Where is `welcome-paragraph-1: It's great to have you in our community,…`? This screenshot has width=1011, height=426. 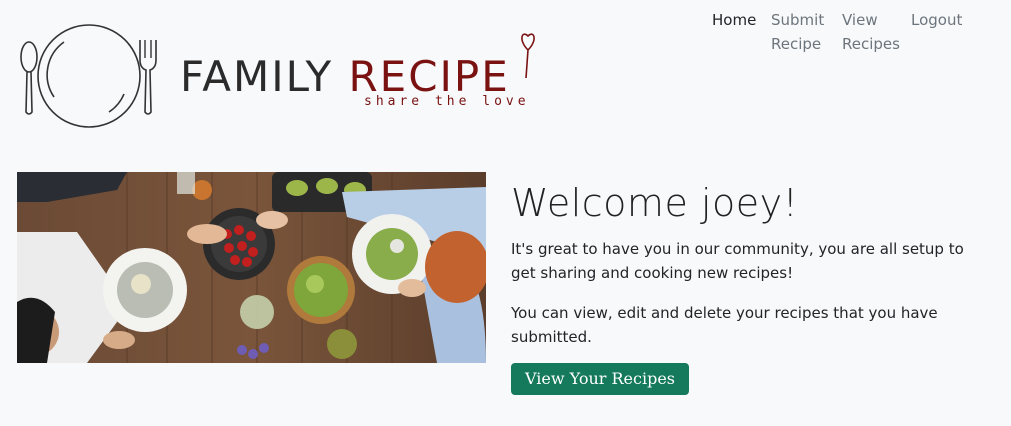
welcome-paragraph-1: It's great to have you in our community,… is located at coordinates (737, 261).